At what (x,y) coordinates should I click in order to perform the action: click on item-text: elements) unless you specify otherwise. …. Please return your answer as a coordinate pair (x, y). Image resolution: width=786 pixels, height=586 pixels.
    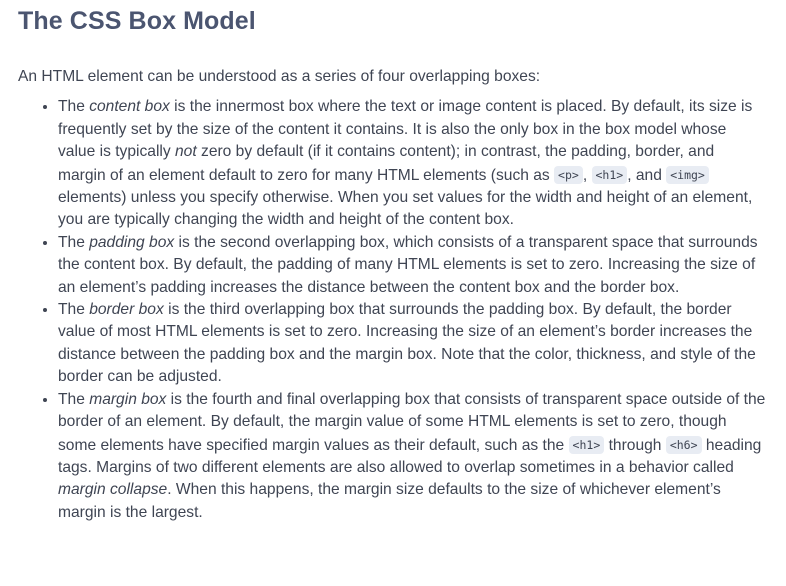
    Looking at the image, I should click on (405, 209).